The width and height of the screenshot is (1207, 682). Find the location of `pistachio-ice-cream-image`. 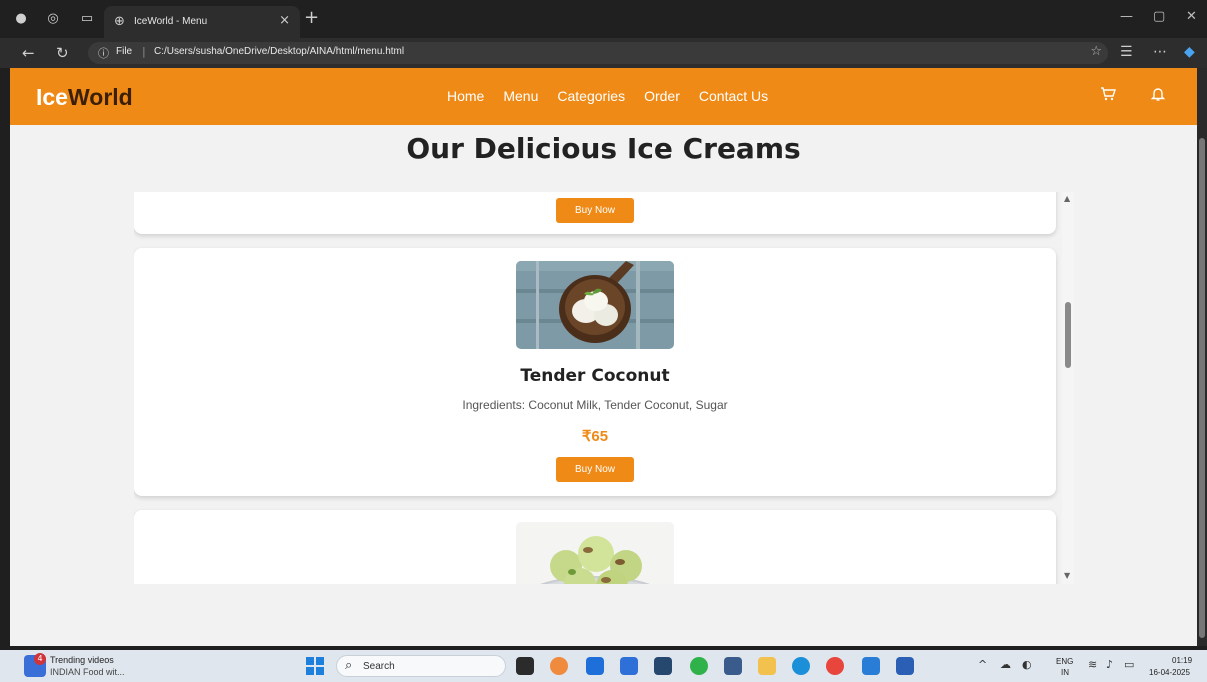

pistachio-ice-cream-image is located at coordinates (595, 553).